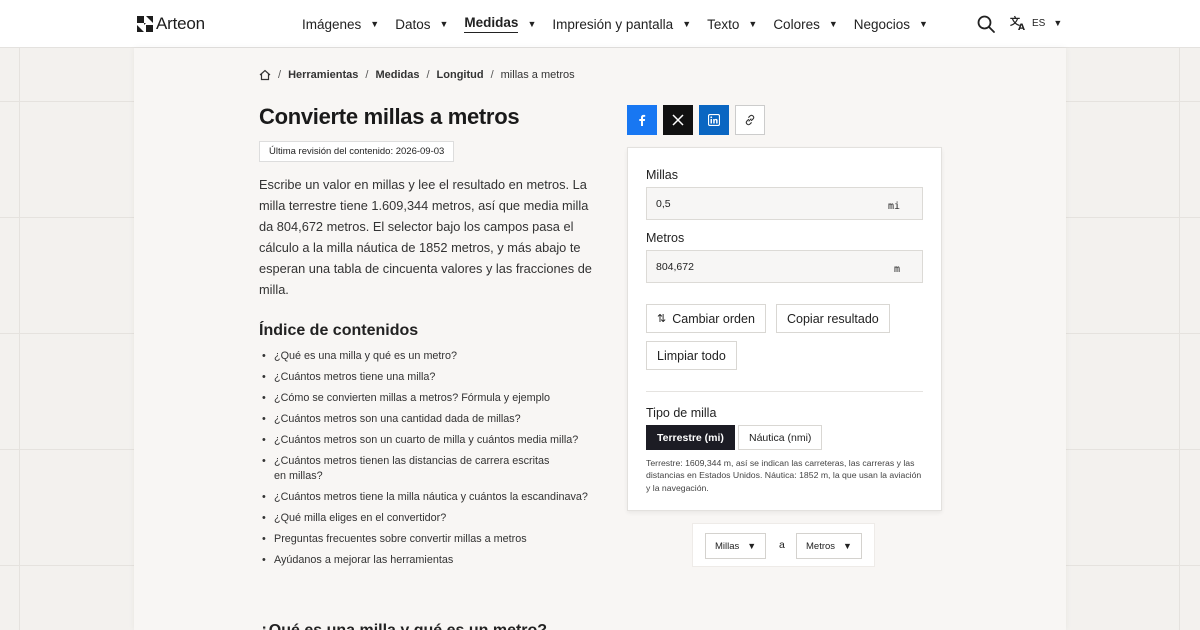 Image resolution: width=1200 pixels, height=630 pixels. Describe the element at coordinates (681, 413) in the screenshot. I see `mile-type-label: Tipo de milla` at that location.